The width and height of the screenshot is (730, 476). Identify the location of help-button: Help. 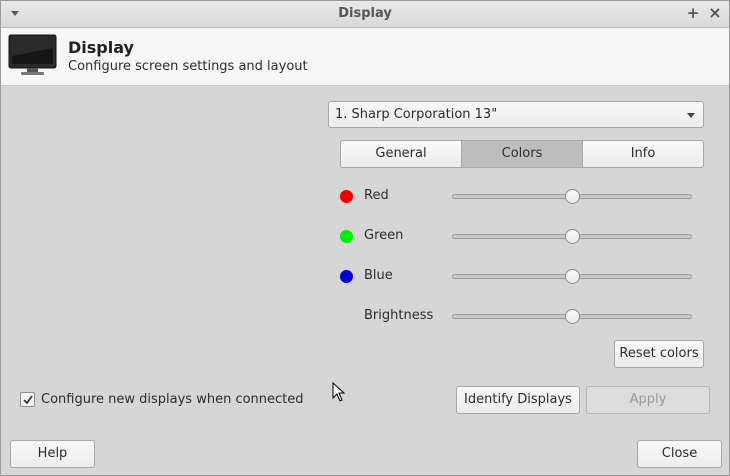
(52, 454).